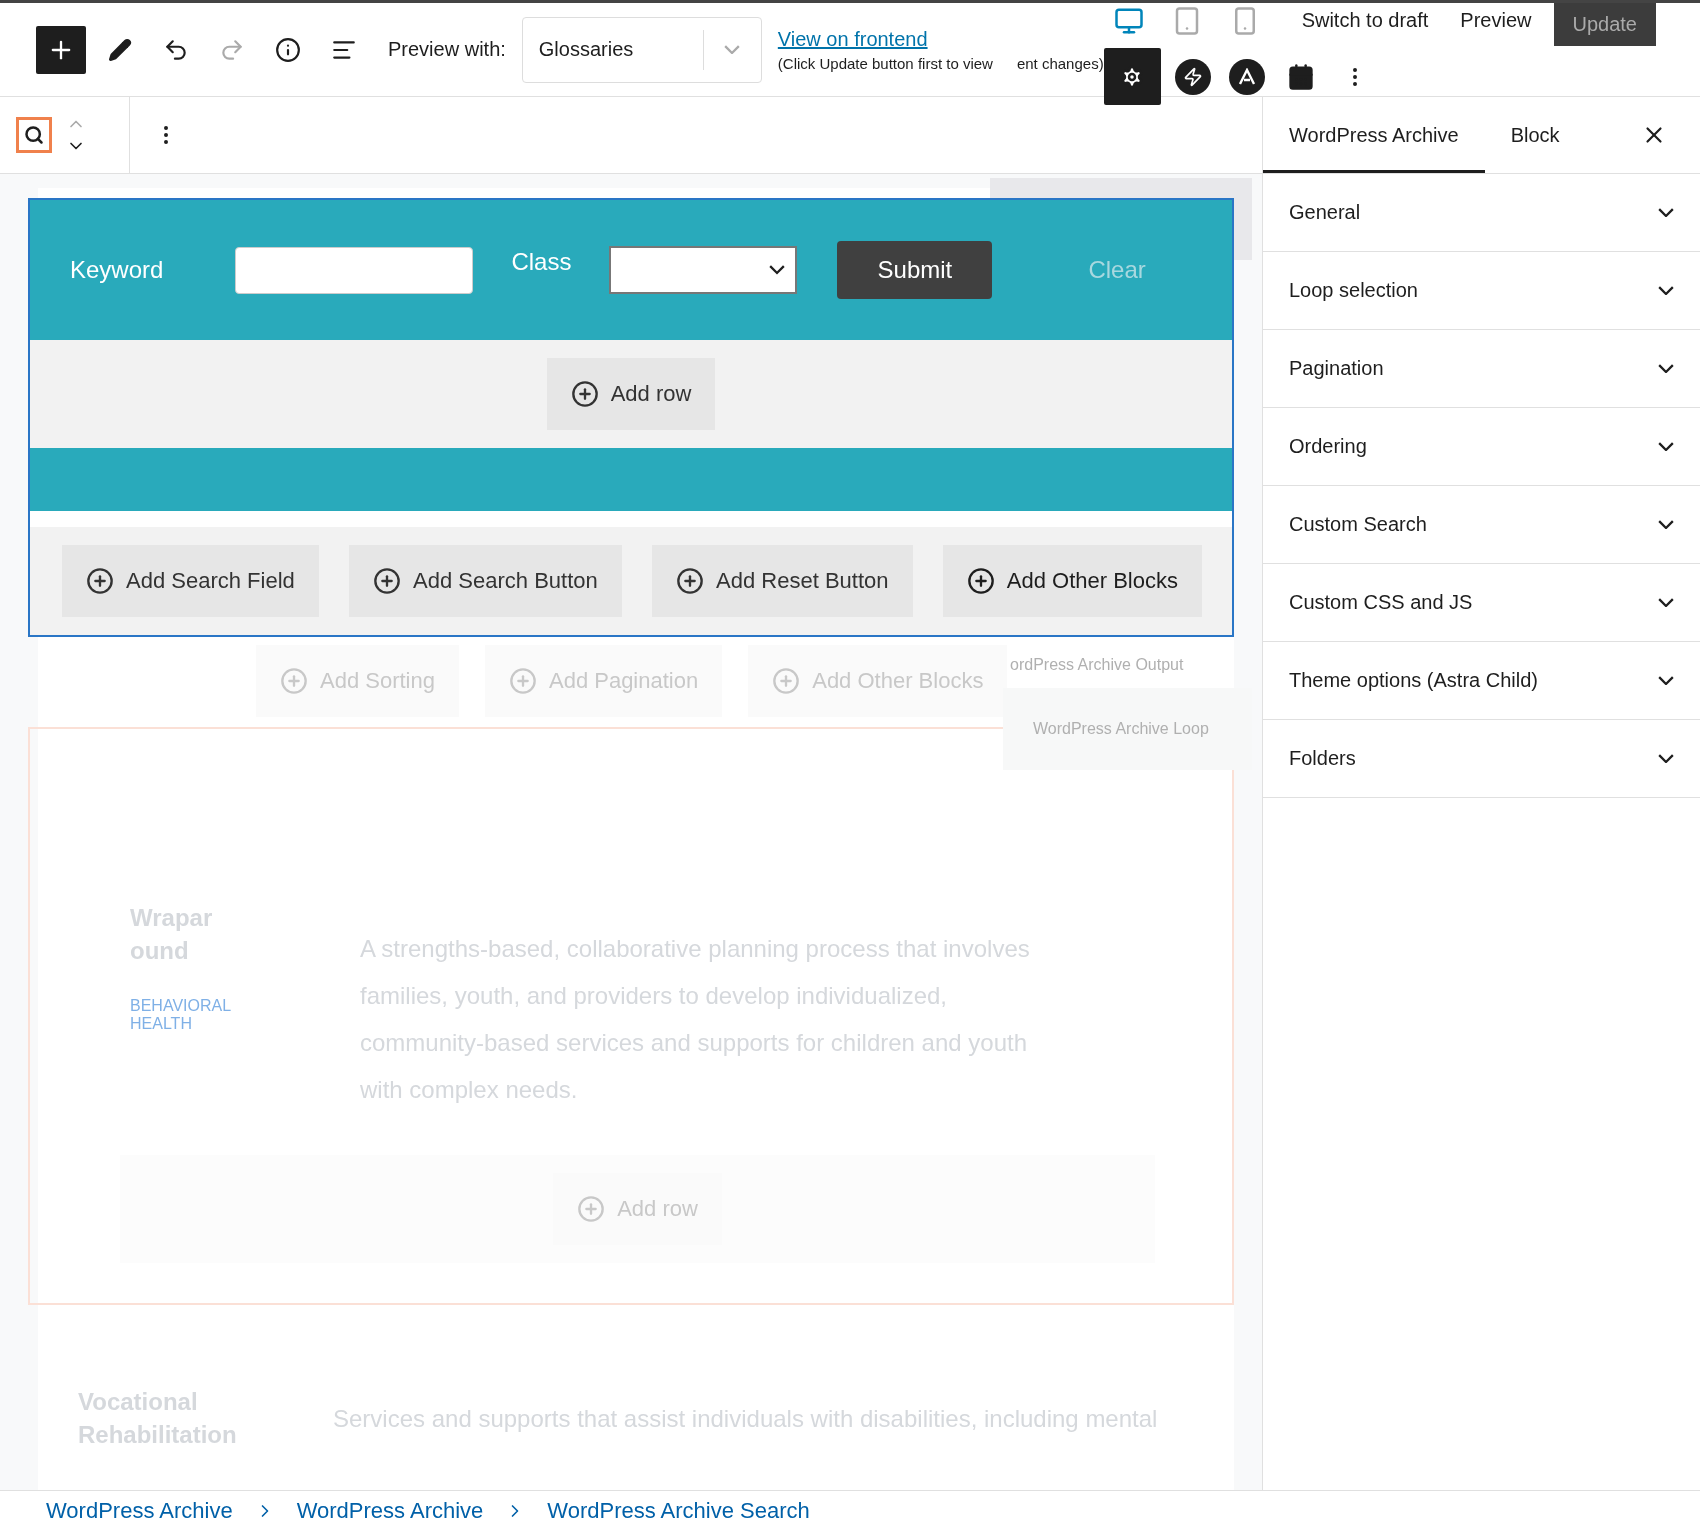 Image resolution: width=1700 pixels, height=1531 pixels. What do you see at coordinates (1374, 135) in the screenshot?
I see `sidebar-tab: WordPress Archive` at bounding box center [1374, 135].